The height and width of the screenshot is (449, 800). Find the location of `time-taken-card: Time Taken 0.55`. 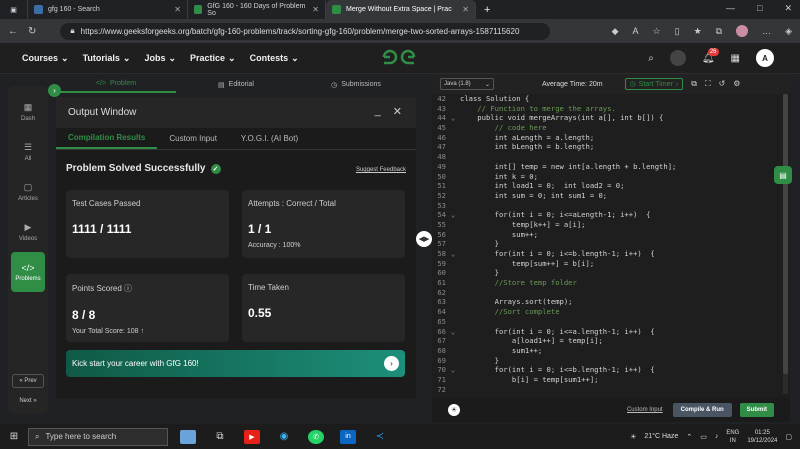

time-taken-card: Time Taken 0.55 is located at coordinates (323, 308).